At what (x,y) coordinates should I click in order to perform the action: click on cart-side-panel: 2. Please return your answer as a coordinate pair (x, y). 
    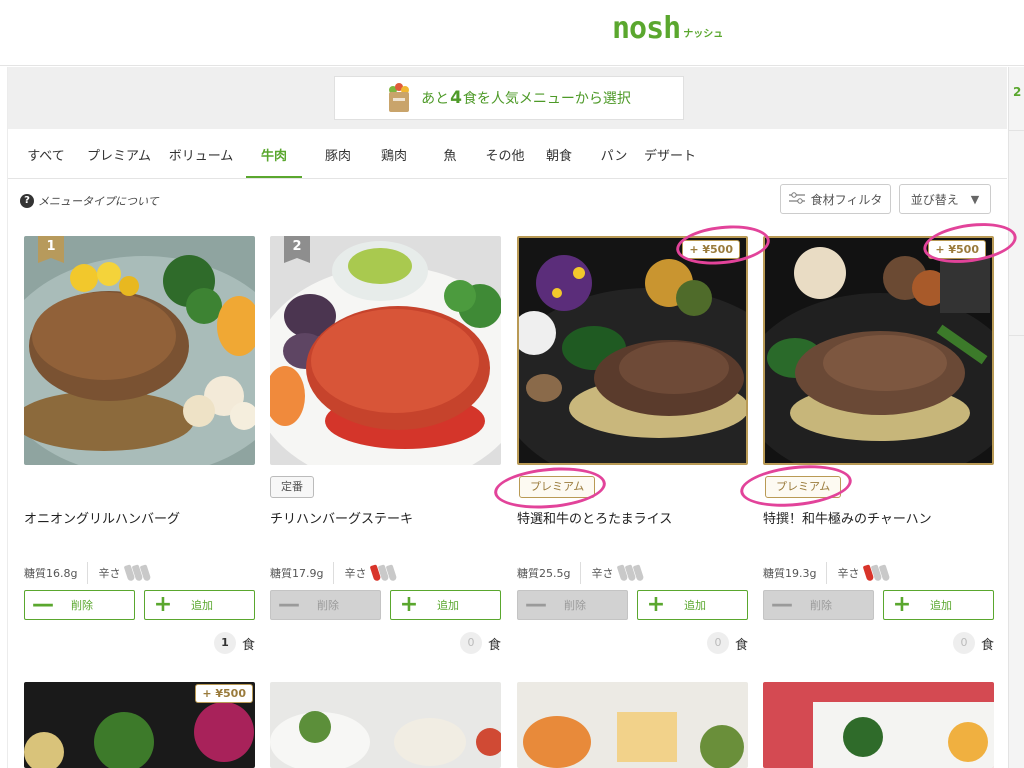
    Looking at the image, I should click on (1016, 417).